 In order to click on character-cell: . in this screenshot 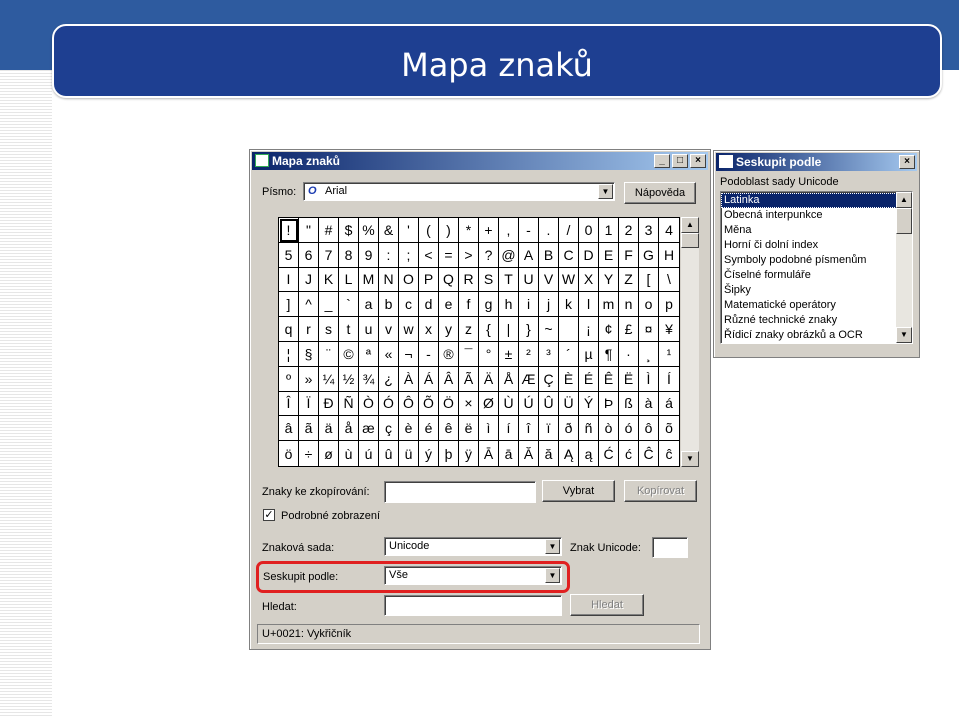, I will do `click(549, 230)`.